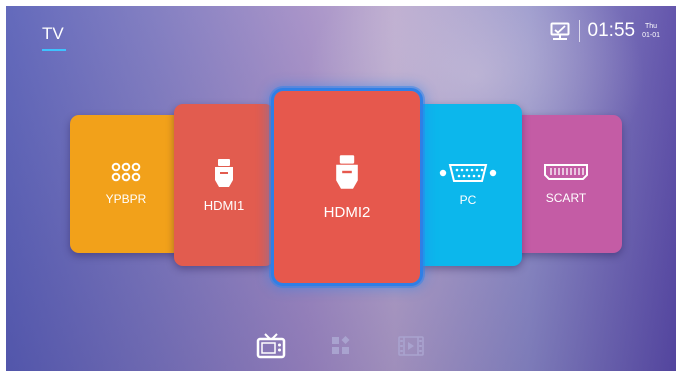  Describe the element at coordinates (126, 172) in the screenshot. I see `component-connector-icon` at that location.